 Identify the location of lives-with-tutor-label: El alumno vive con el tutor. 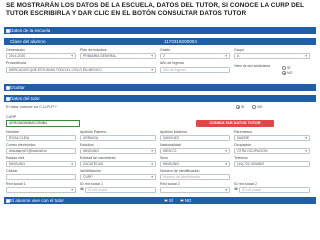
(37, 200).